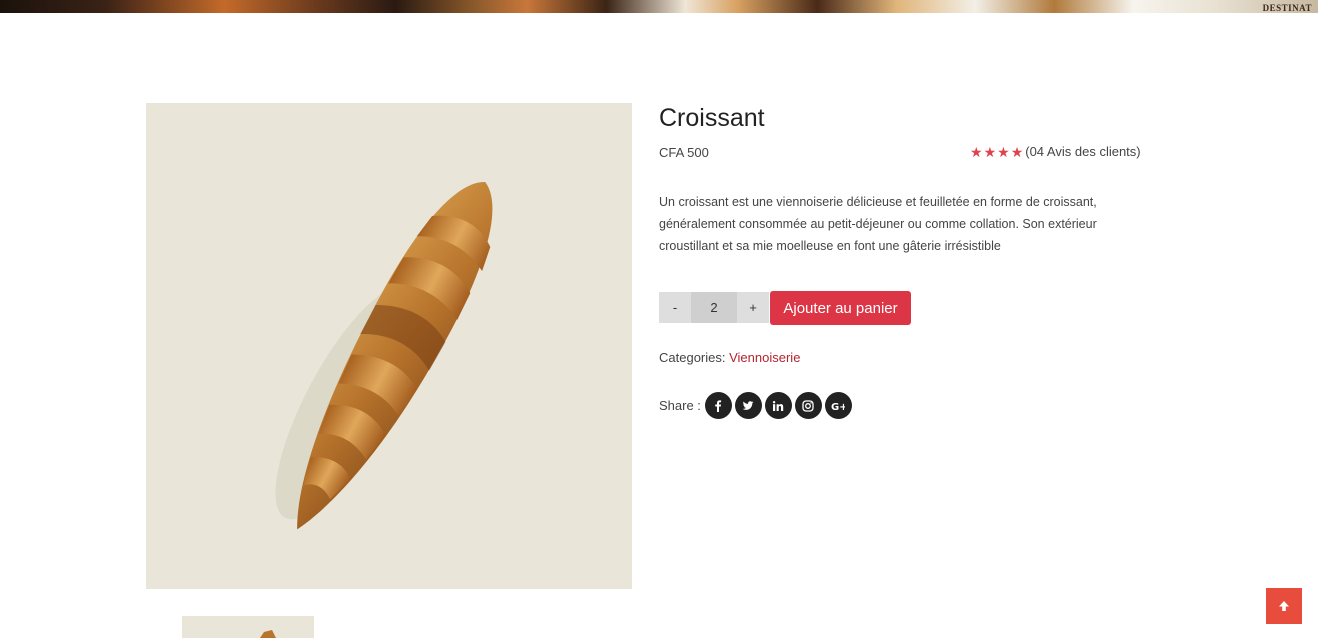  I want to click on categories-label: Categories:, so click(692, 357).